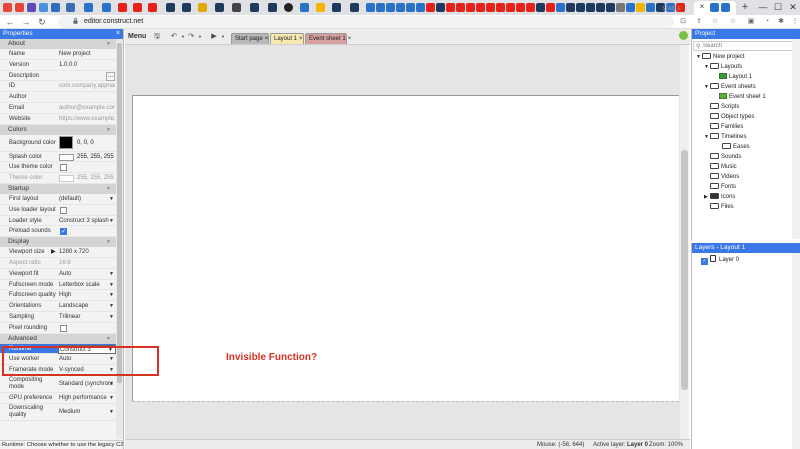  What do you see at coordinates (58, 168) in the screenshot?
I see `prop-use-theme-color: Use theme color` at bounding box center [58, 168].